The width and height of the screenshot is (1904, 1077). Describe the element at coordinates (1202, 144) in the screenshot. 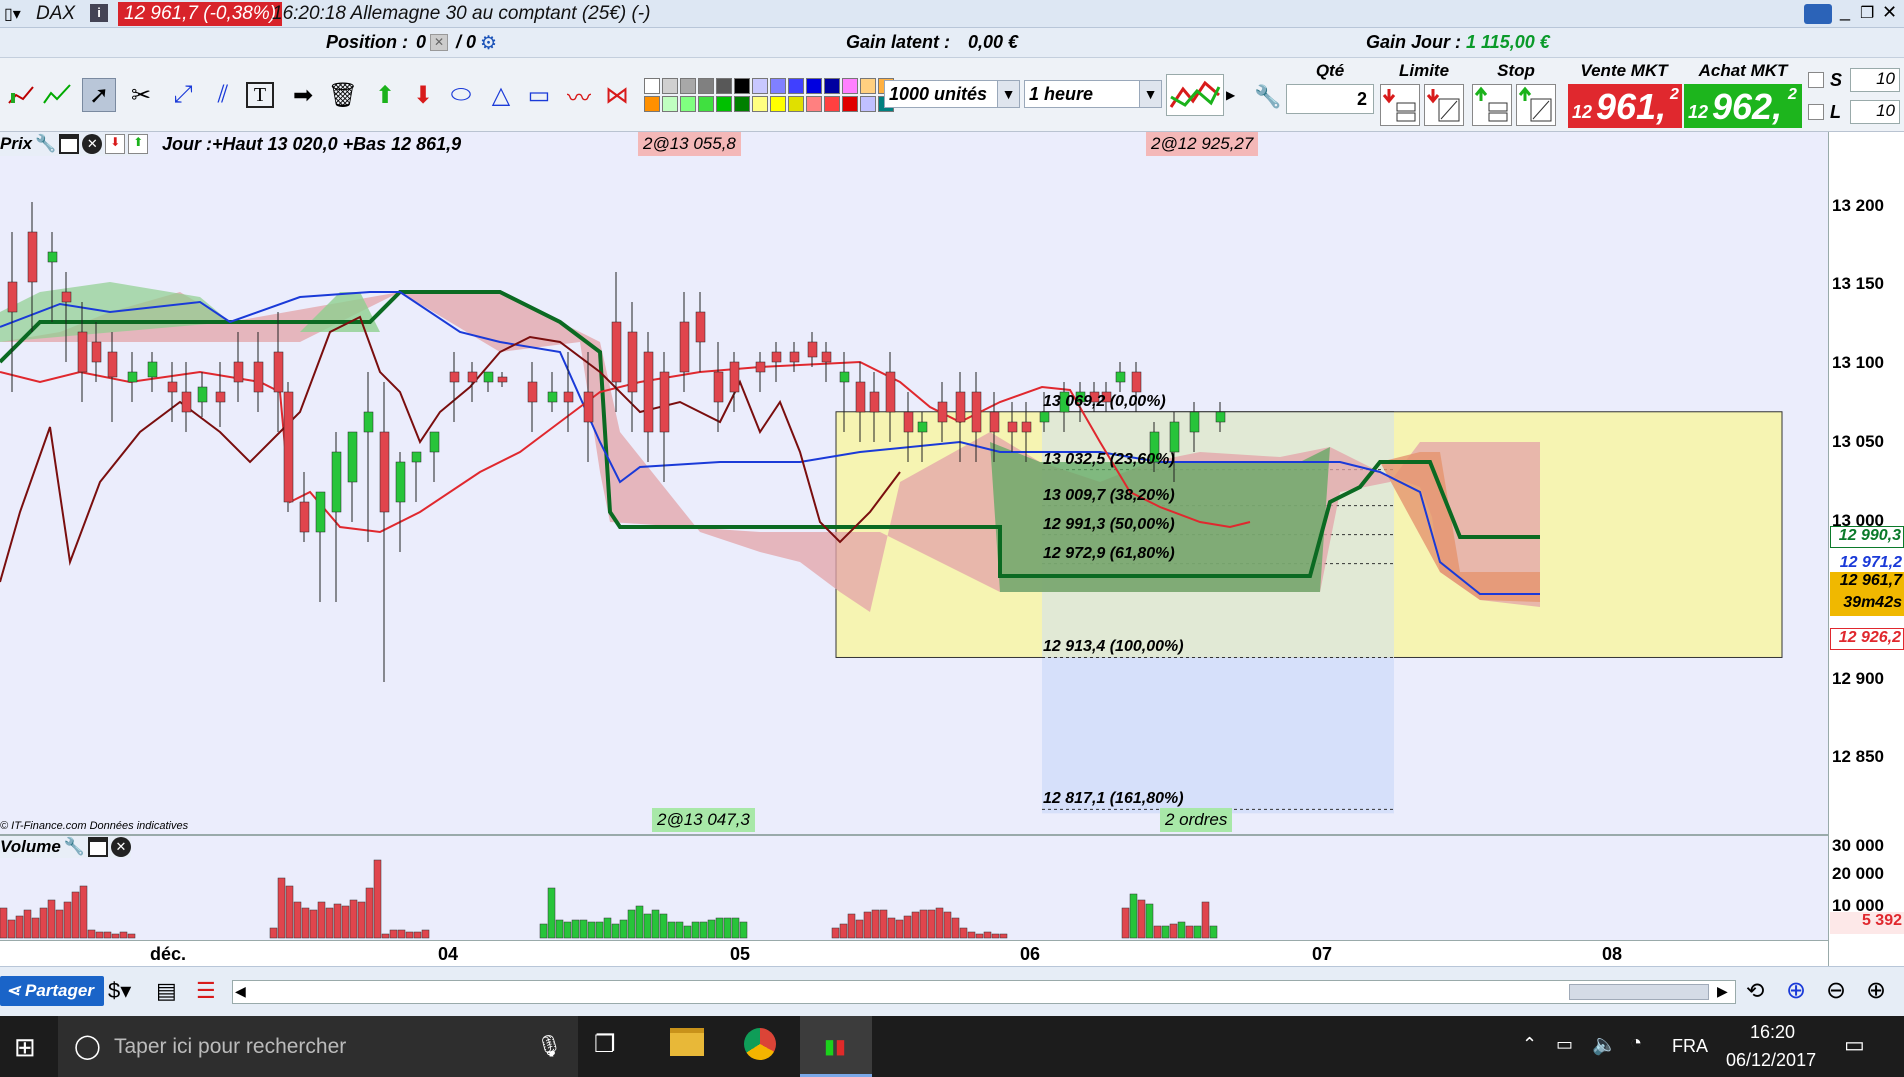

I see `order-tag: 2@12 925,27` at that location.